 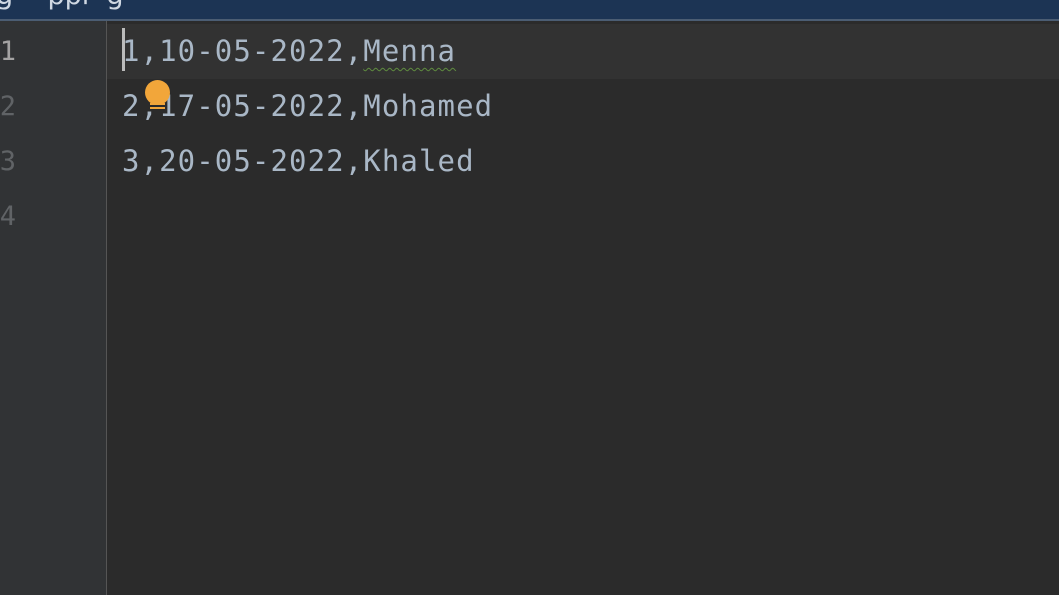 What do you see at coordinates (428, 106) in the screenshot?
I see `code-line-name: Mohamed` at bounding box center [428, 106].